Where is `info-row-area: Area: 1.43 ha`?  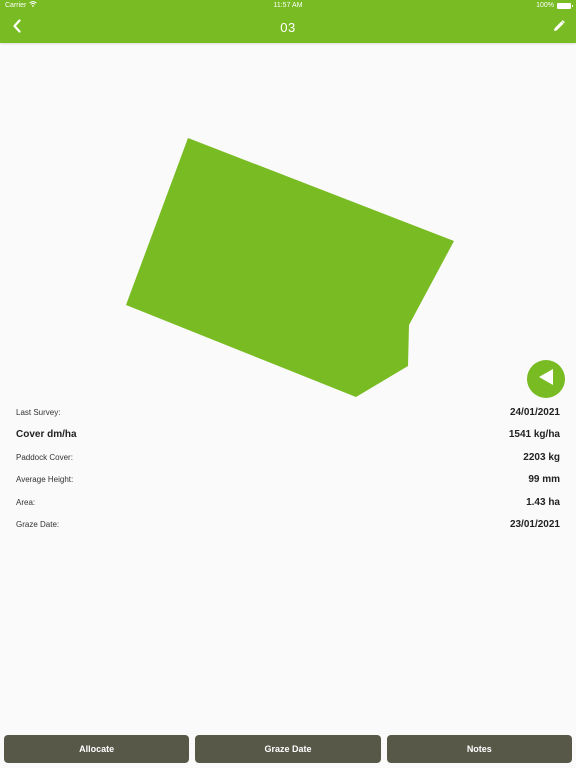
info-row-area: Area: 1.43 ha is located at coordinates (288, 502).